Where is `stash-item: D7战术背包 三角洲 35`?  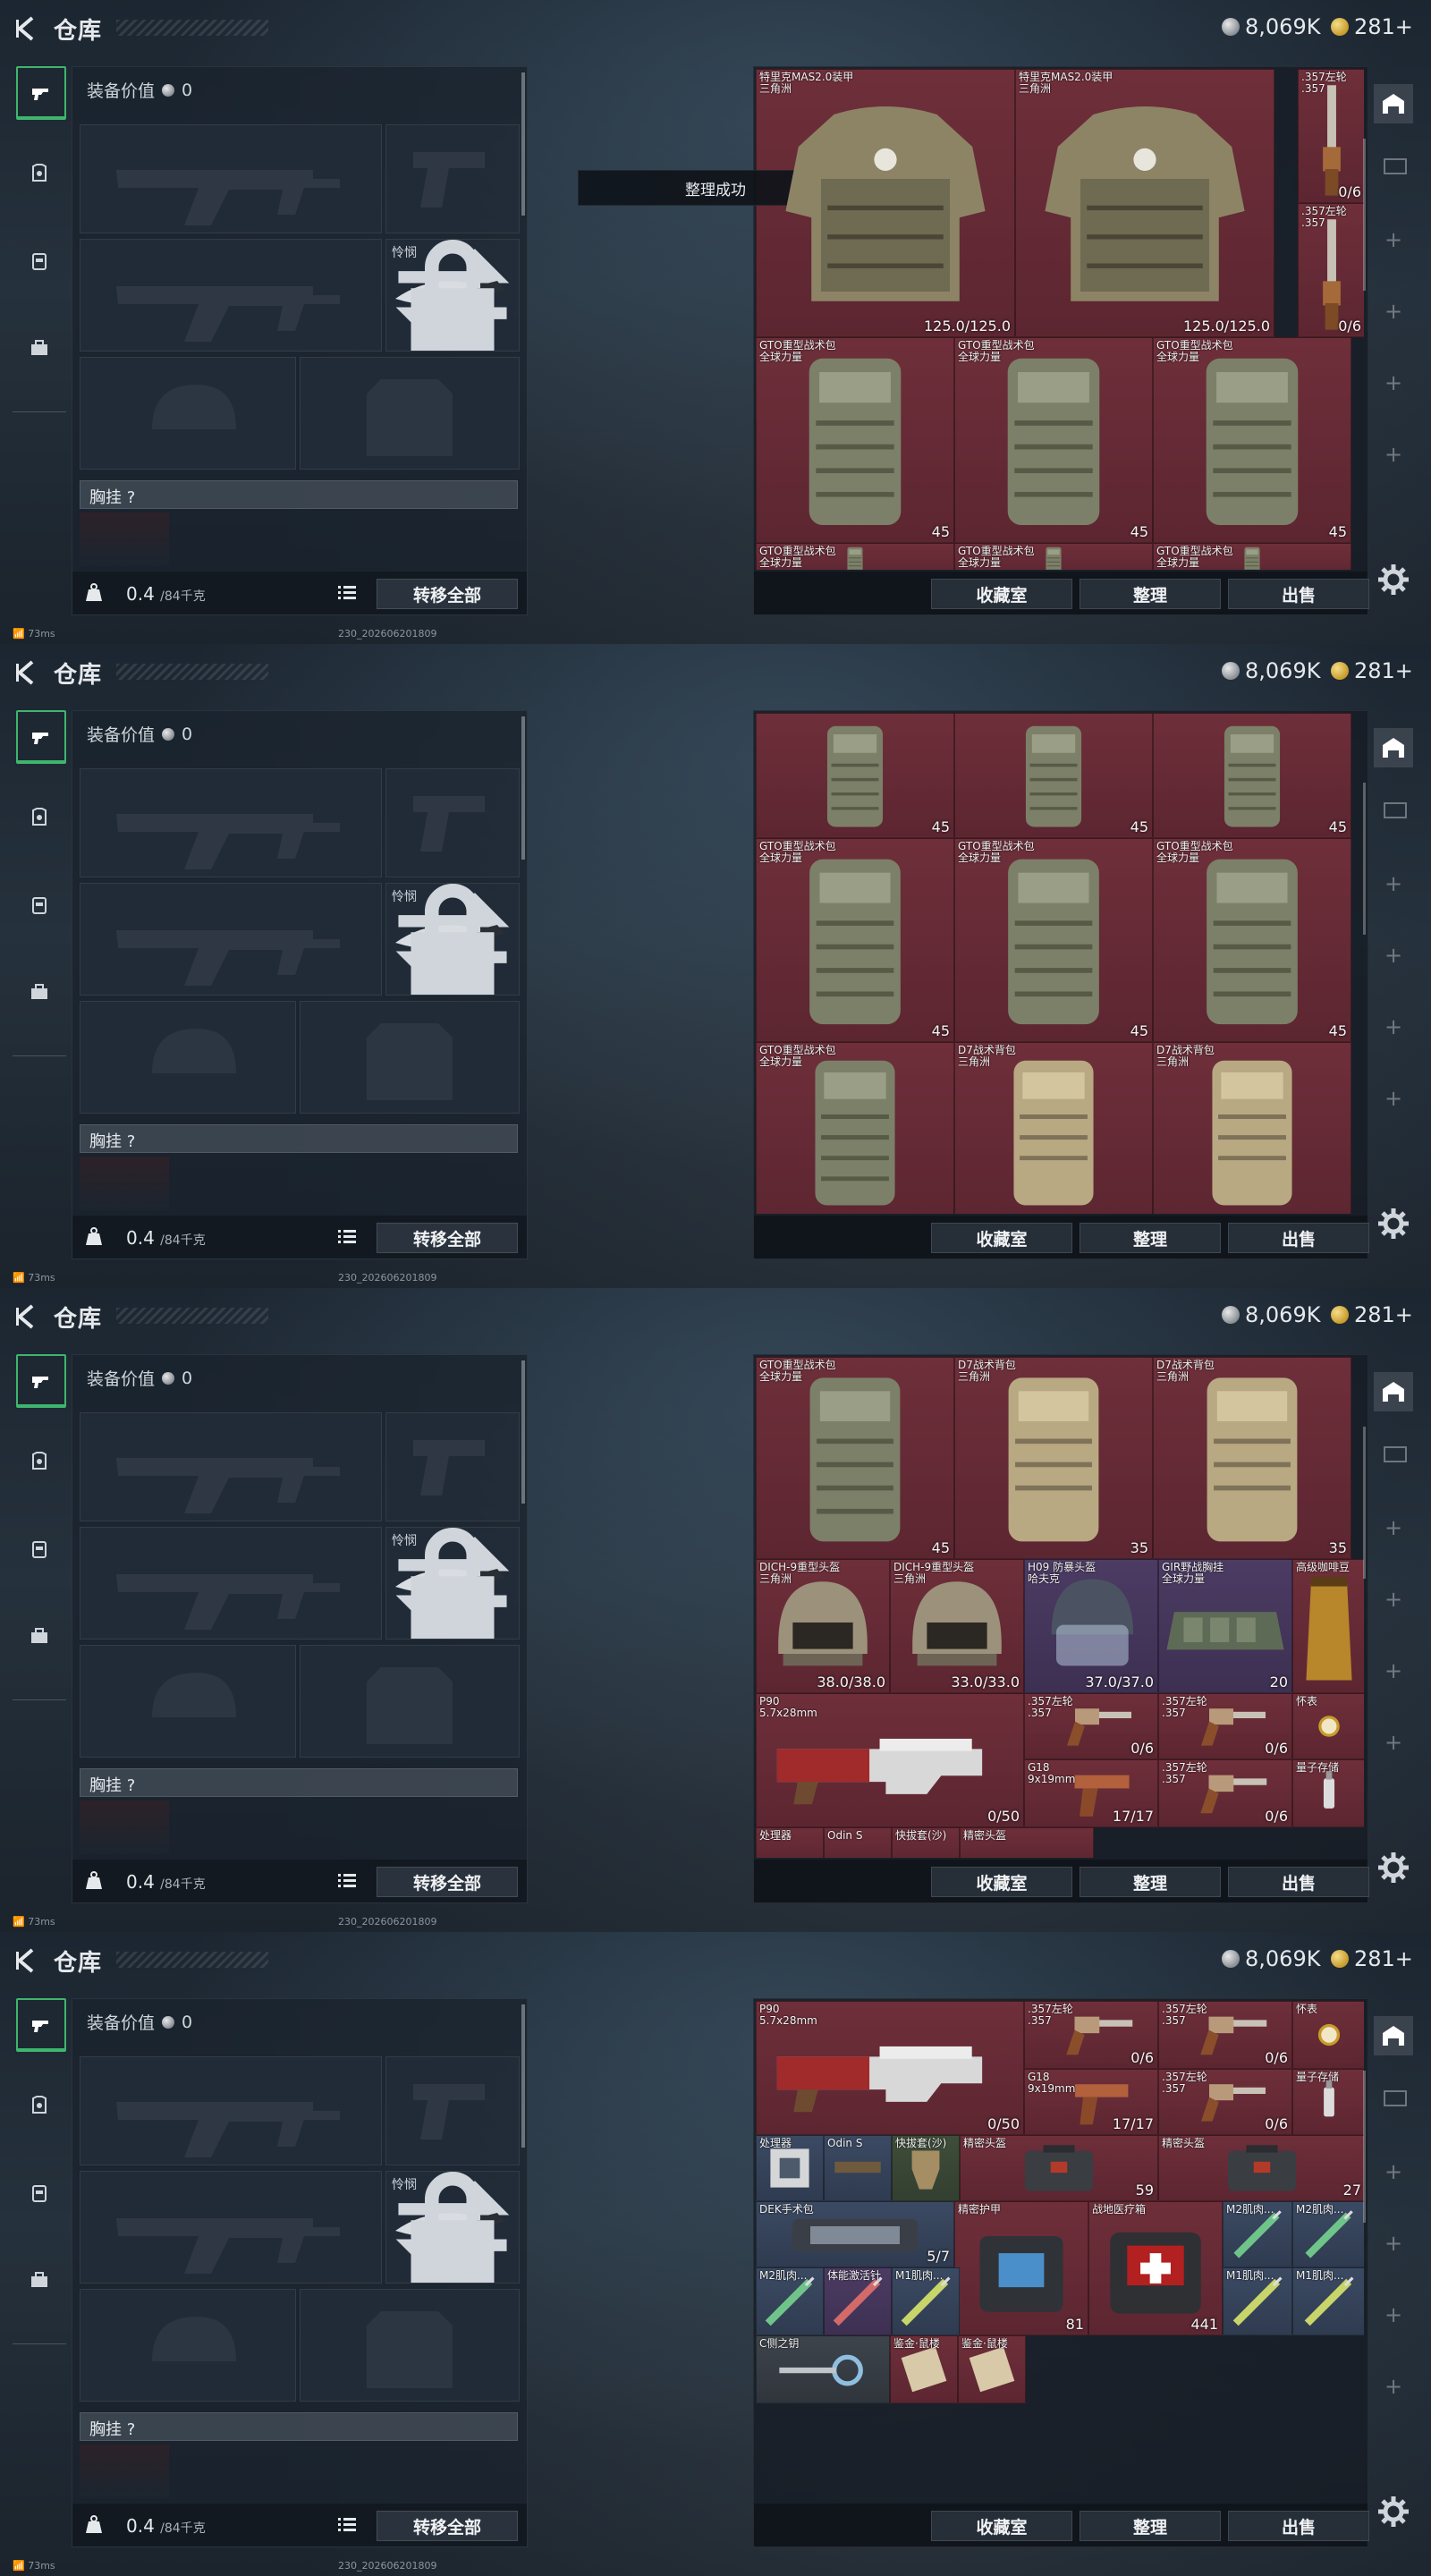 stash-item: D7战术背包 三角洲 35 is located at coordinates (1252, 1458).